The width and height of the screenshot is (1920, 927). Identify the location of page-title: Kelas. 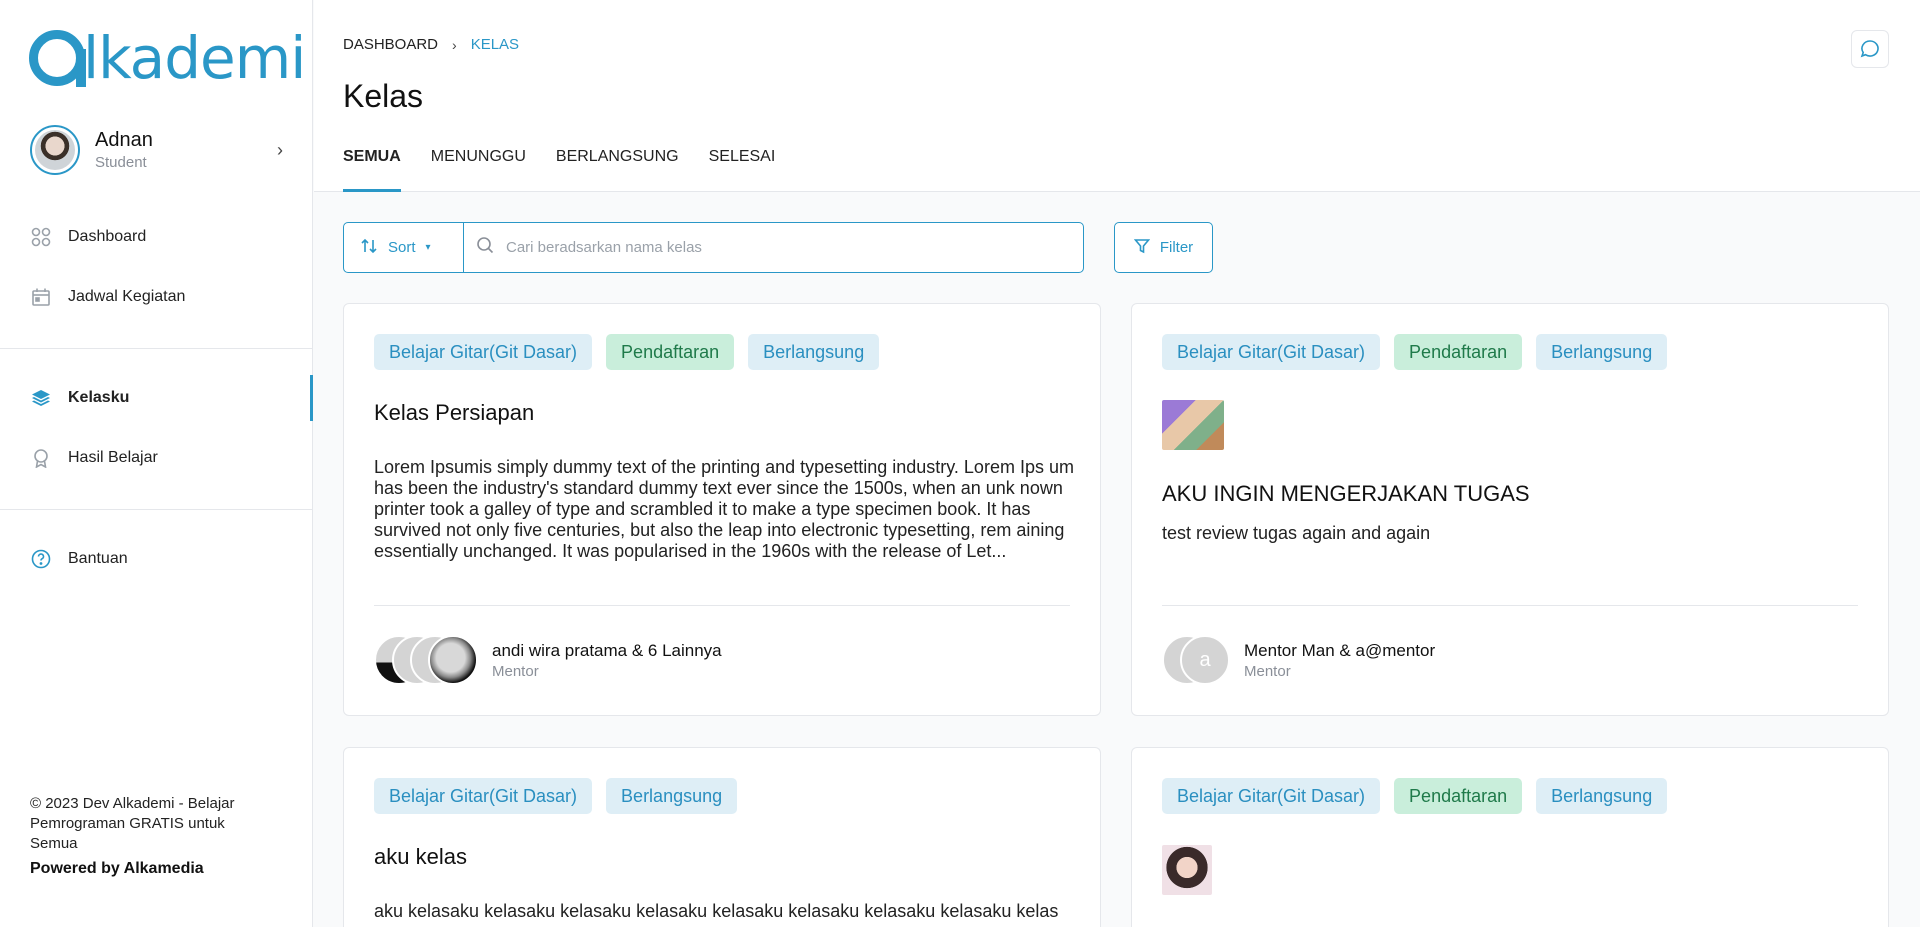
(383, 96).